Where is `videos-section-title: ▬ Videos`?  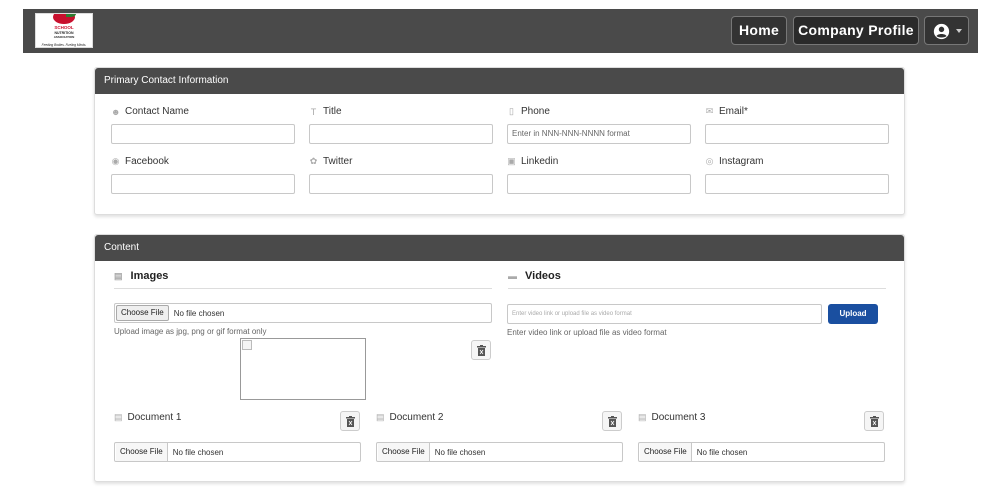 videos-section-title: ▬ Videos is located at coordinates (534, 276).